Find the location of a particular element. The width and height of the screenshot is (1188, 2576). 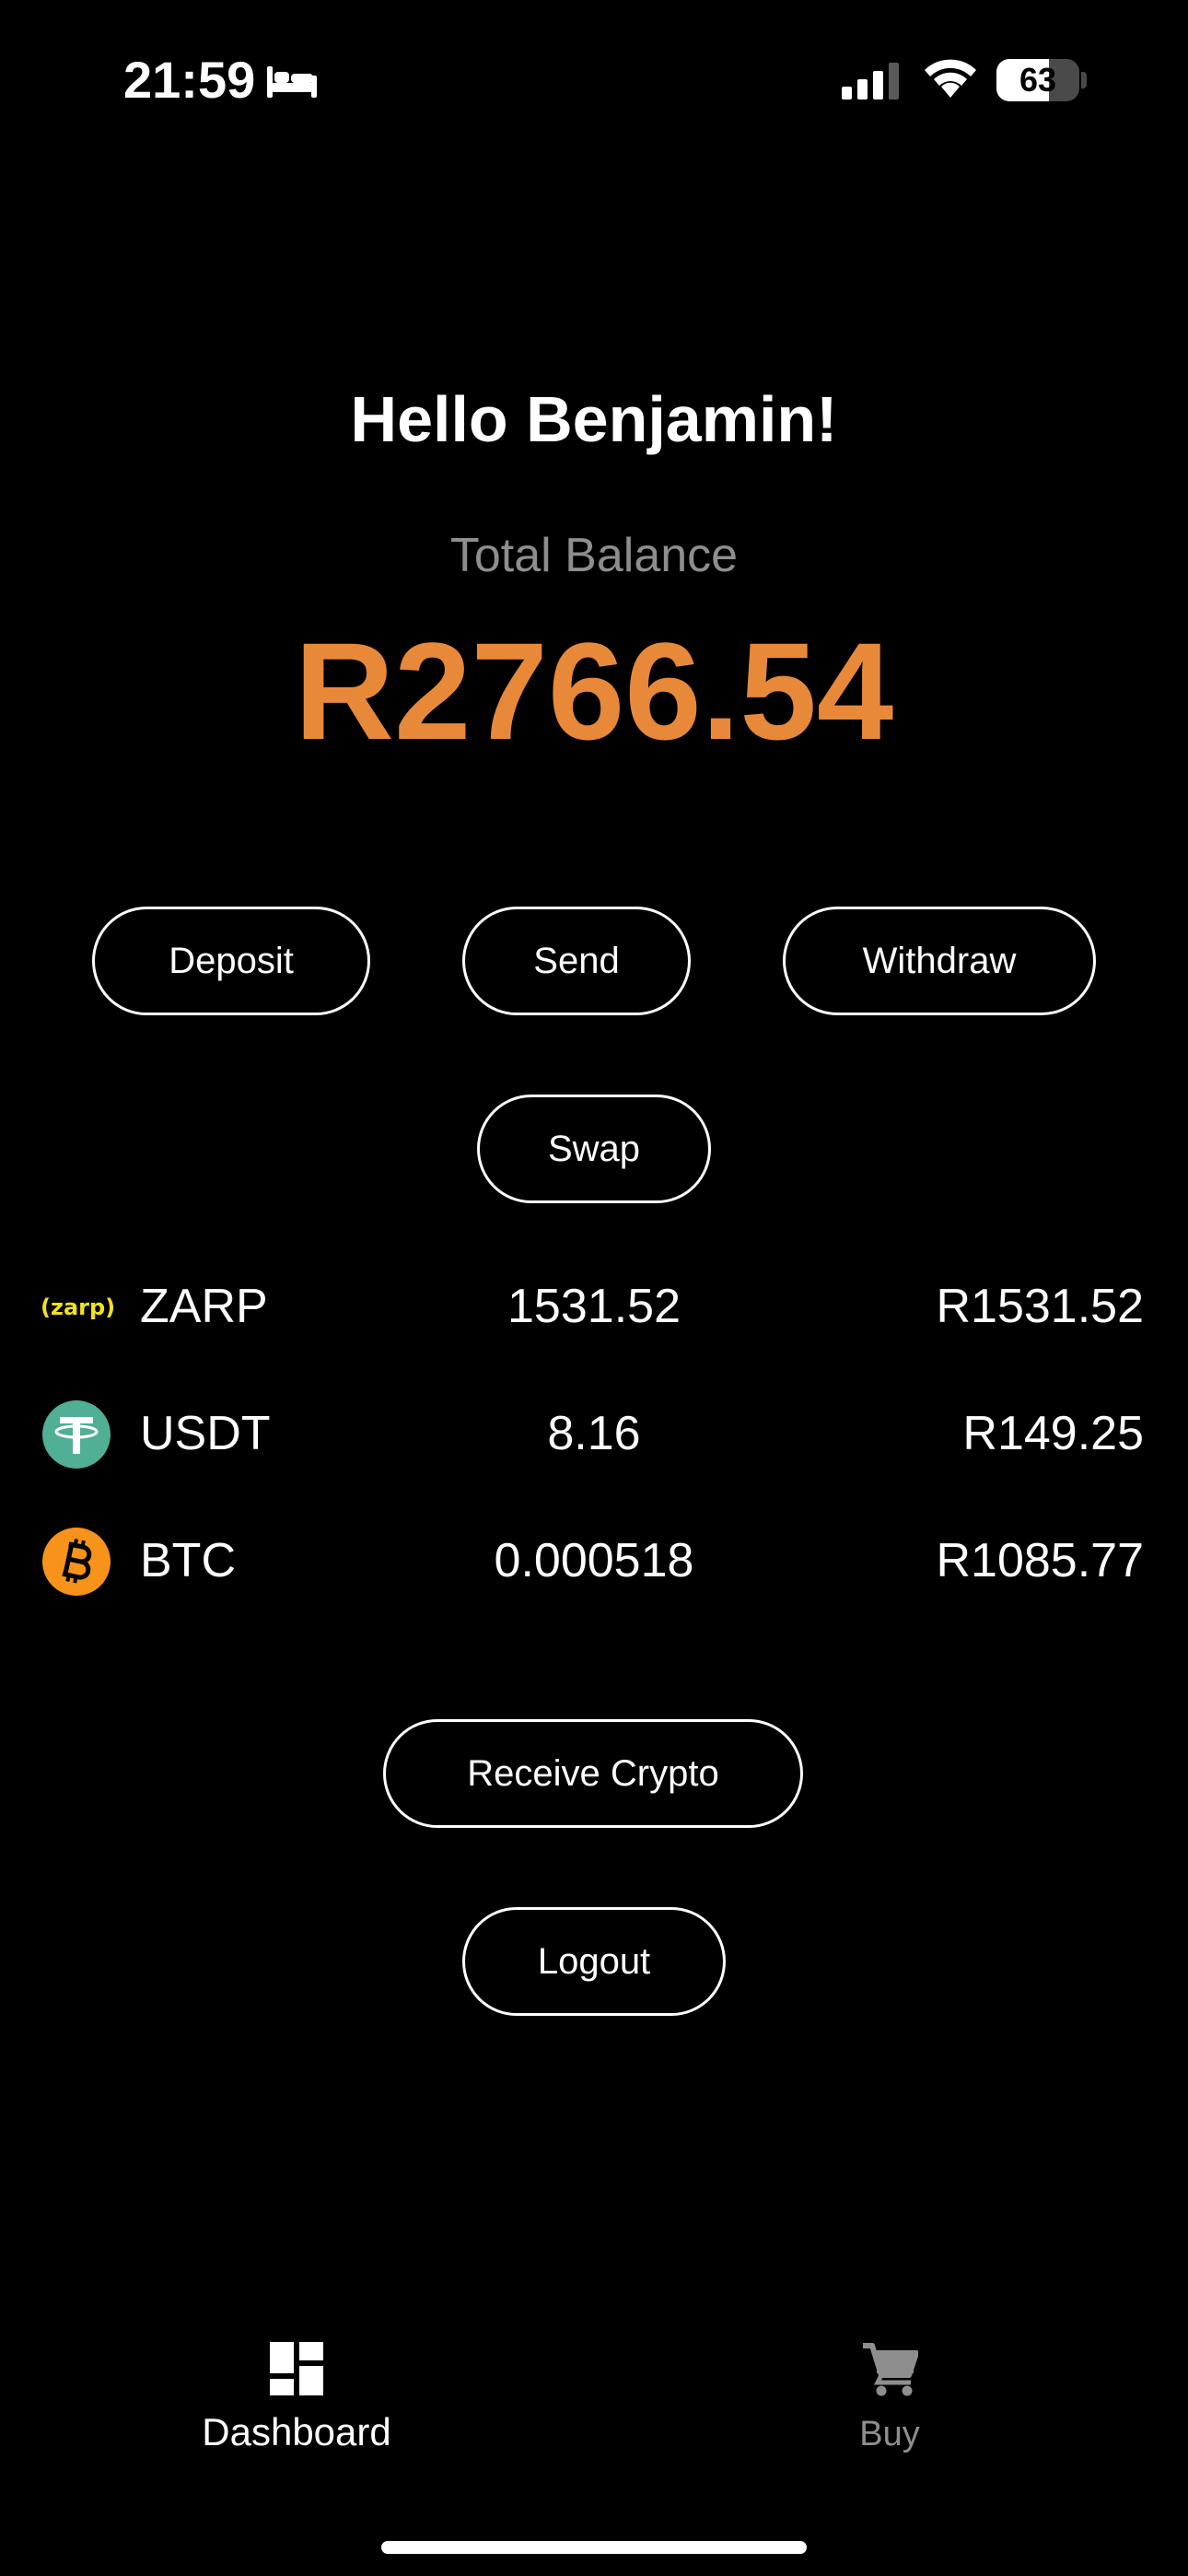

total-balance-value: R2766.54 is located at coordinates (594, 691).